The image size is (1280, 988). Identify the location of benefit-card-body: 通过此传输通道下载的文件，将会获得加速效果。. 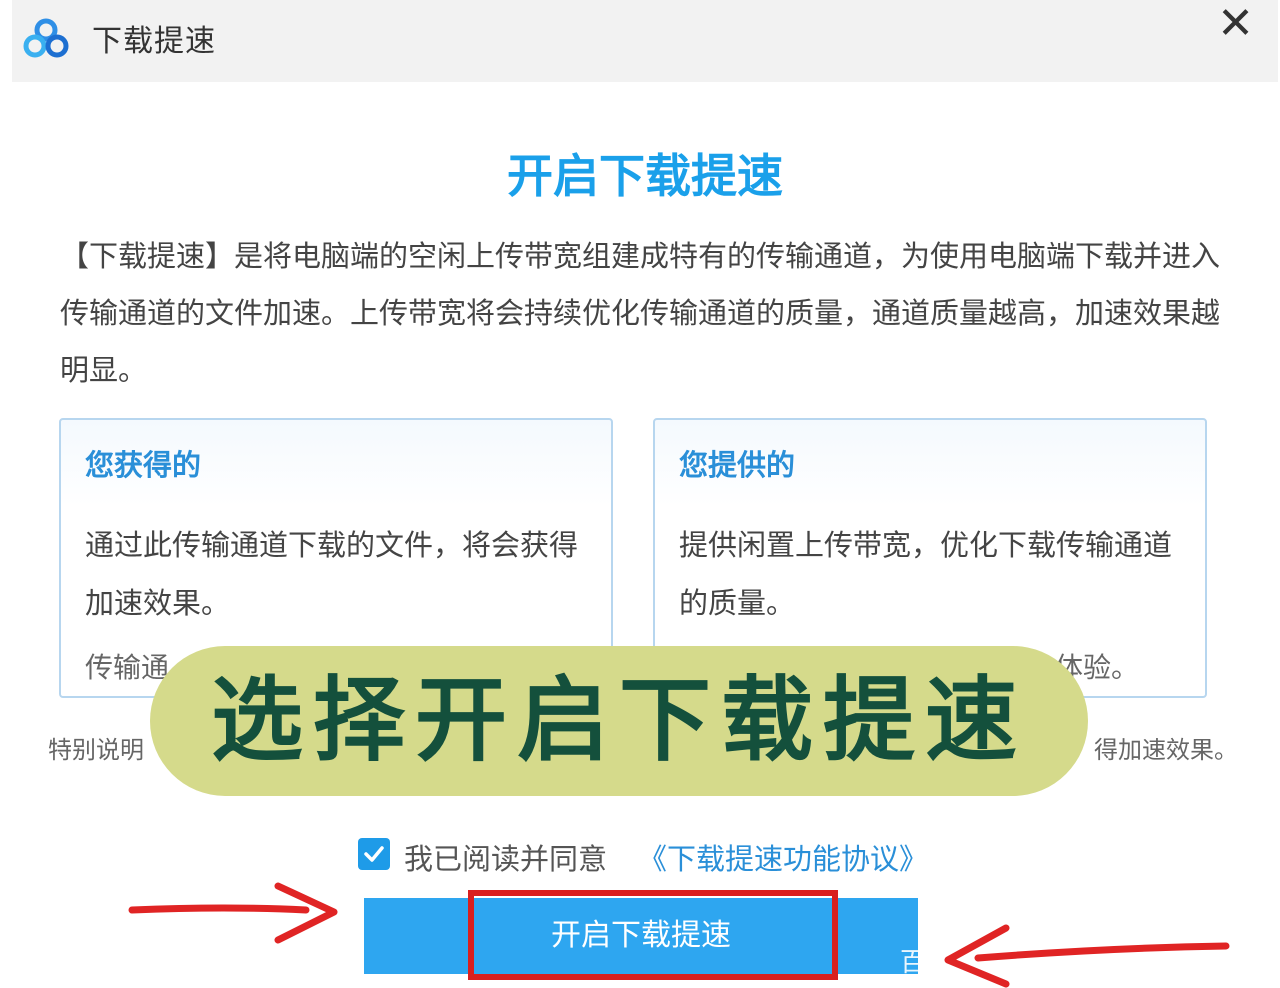
(332, 574).